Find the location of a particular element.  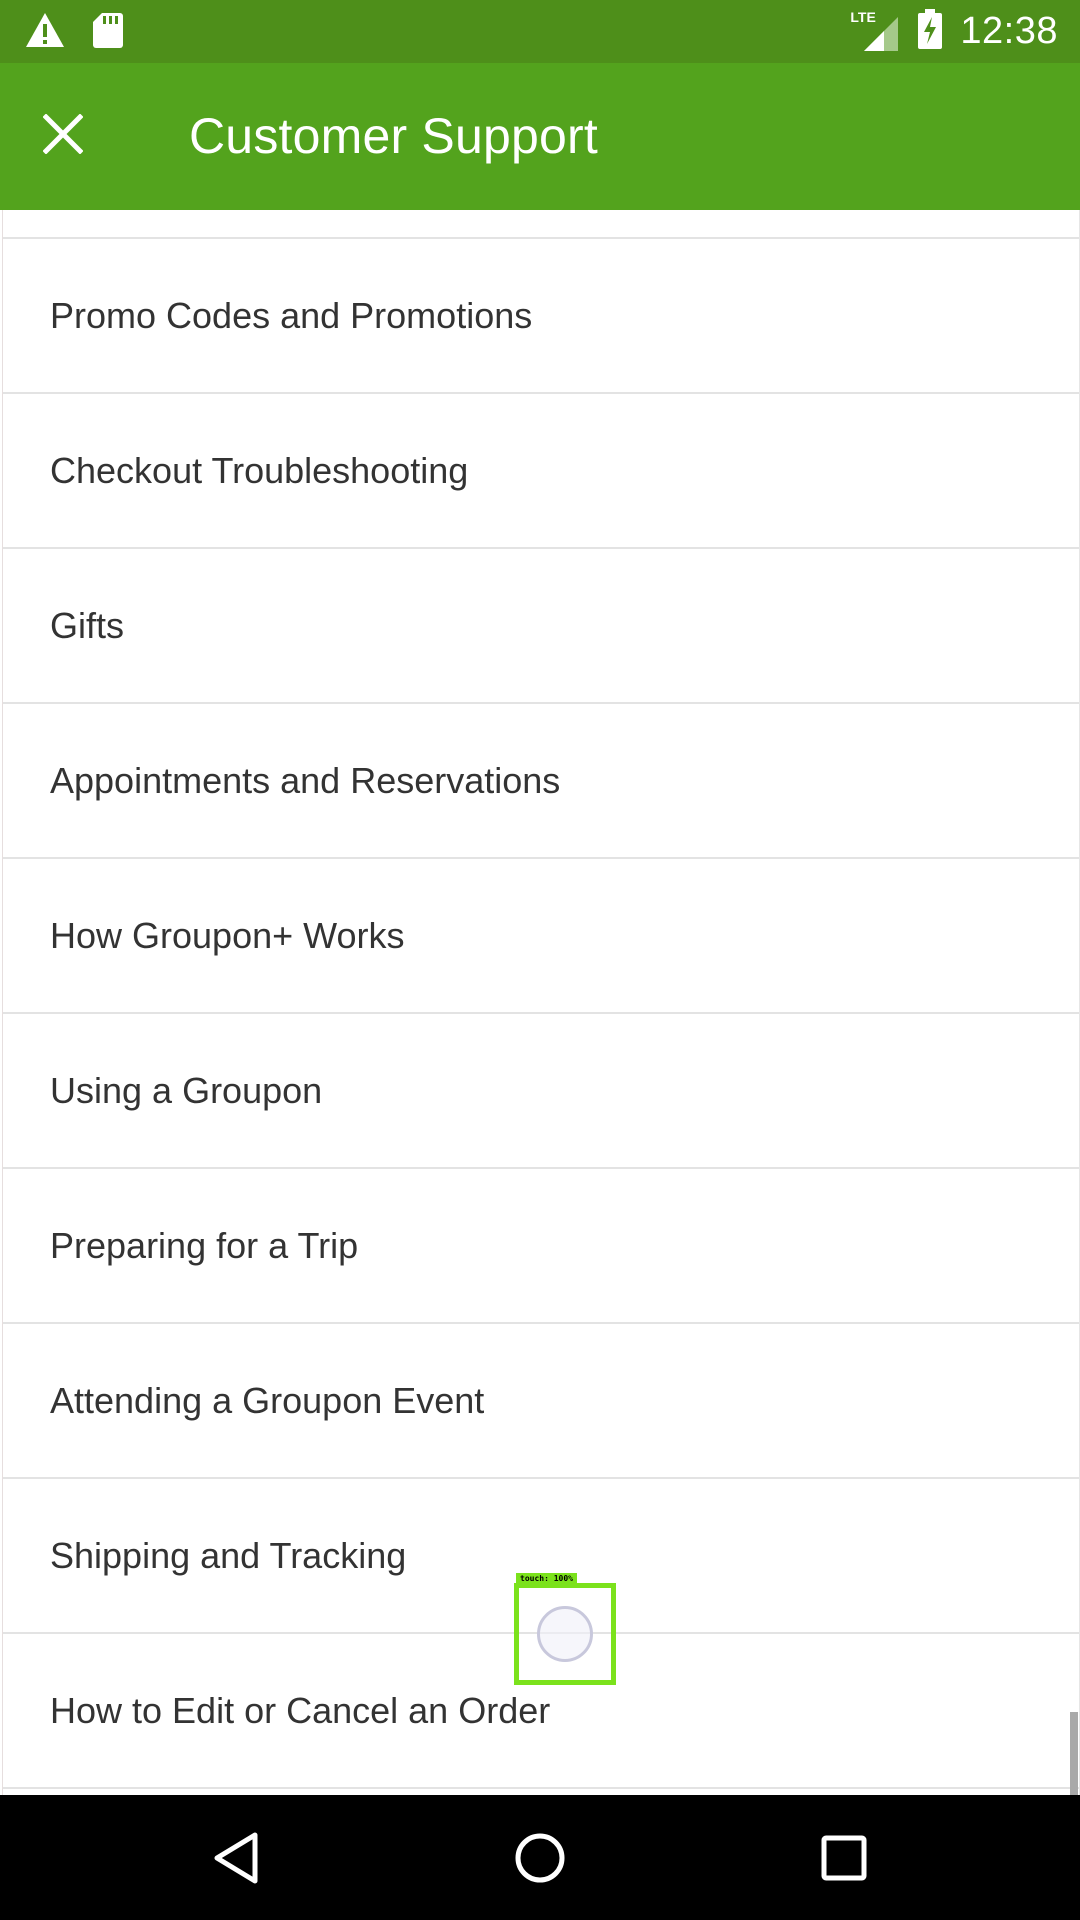

list-item-label: Preparing for a Trip is located at coordinates (204, 1245).